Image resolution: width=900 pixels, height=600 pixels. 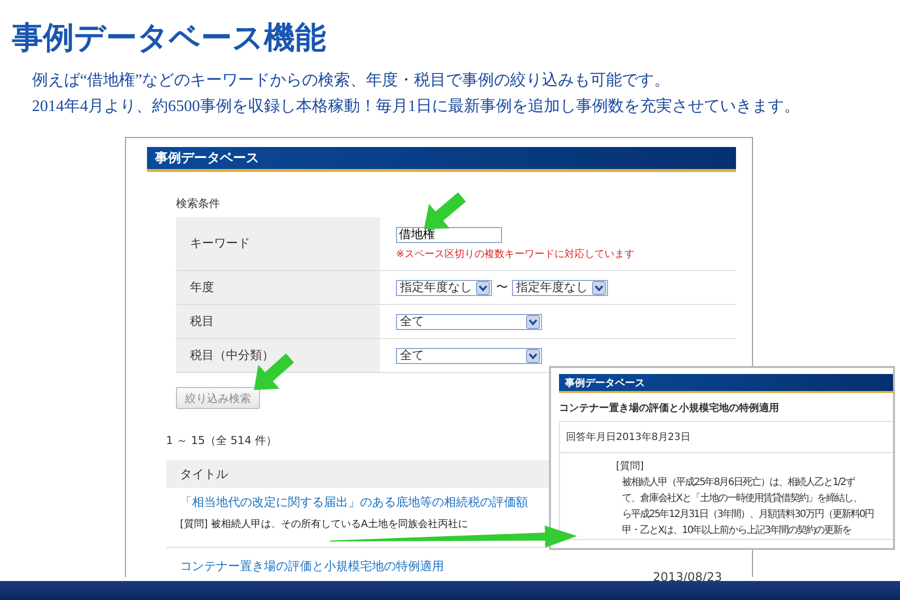 What do you see at coordinates (654, 437) in the screenshot?
I see `answer-date: 2013年8月23日` at bounding box center [654, 437].